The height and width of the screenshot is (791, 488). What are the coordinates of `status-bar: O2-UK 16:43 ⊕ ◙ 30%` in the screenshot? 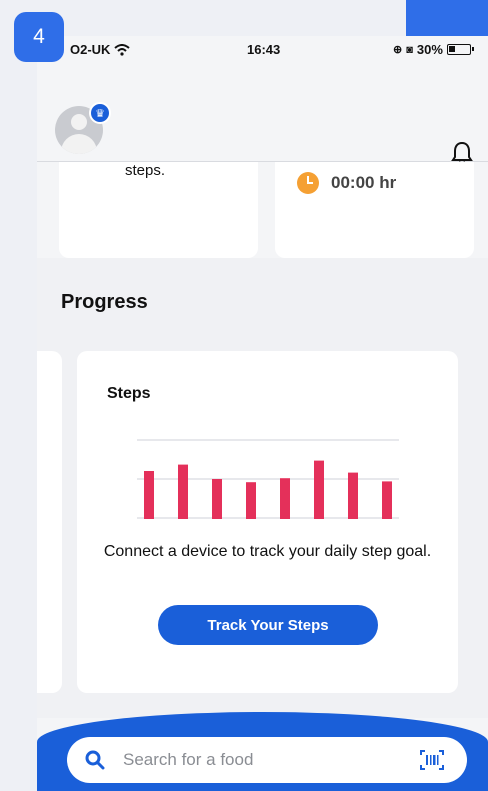 It's located at (262, 49).